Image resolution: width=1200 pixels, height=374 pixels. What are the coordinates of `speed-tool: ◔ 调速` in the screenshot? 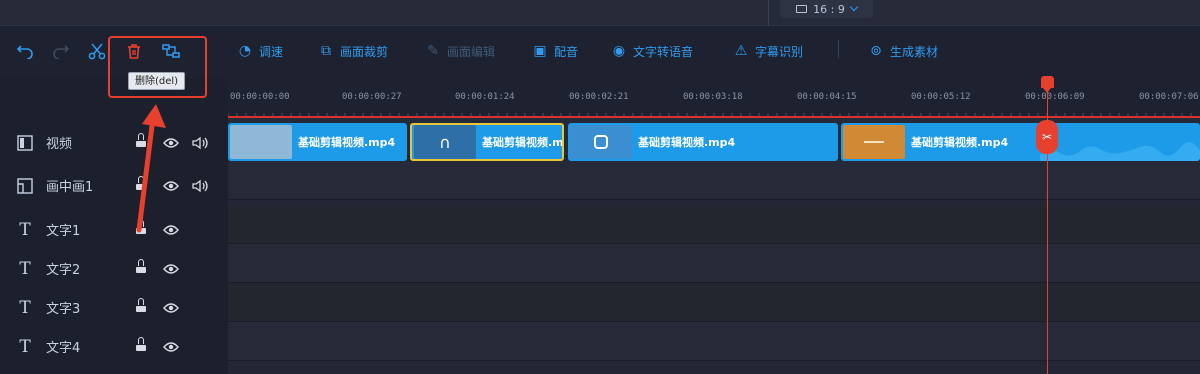 It's located at (260, 51).